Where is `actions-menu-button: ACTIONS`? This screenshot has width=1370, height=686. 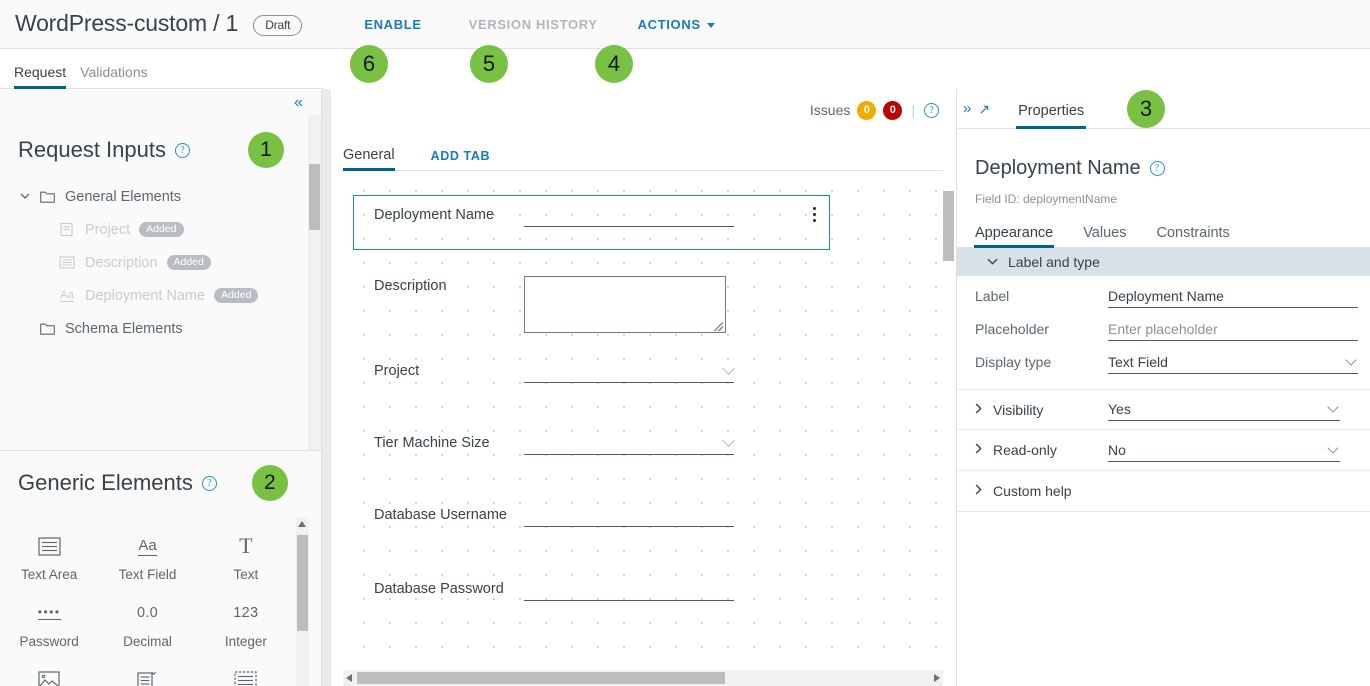
actions-menu-button: ACTIONS is located at coordinates (676, 24).